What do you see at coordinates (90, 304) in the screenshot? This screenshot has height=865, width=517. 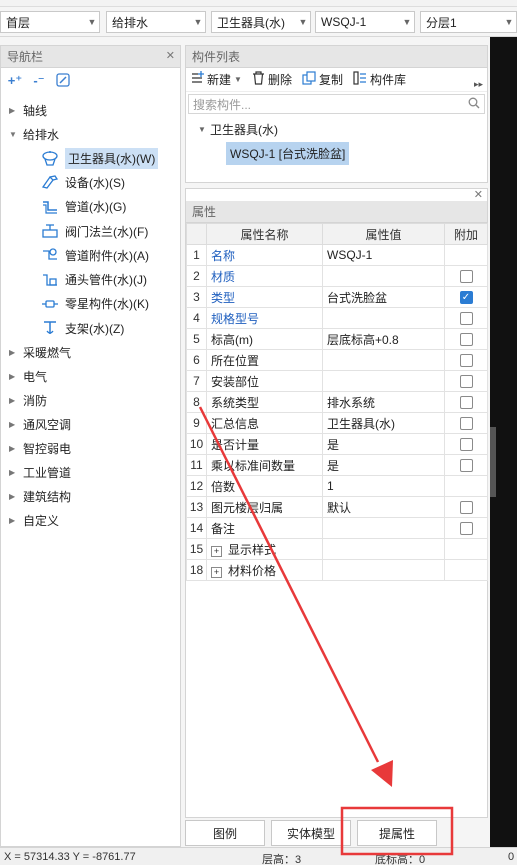 I see `nav-item-misc-component: 零星构件(水)(K)` at bounding box center [90, 304].